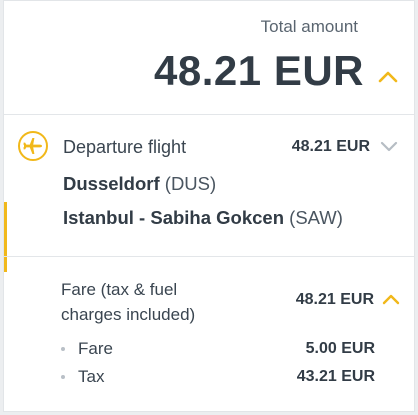 The image size is (418, 415). I want to click on breakdown-label: Tax, so click(91, 376).